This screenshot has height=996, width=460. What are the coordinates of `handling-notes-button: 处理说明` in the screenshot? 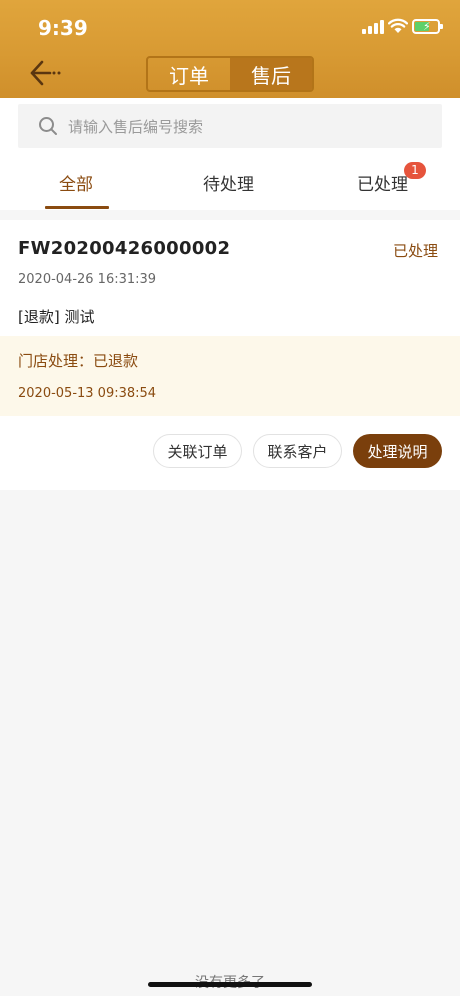 It's located at (397, 451).